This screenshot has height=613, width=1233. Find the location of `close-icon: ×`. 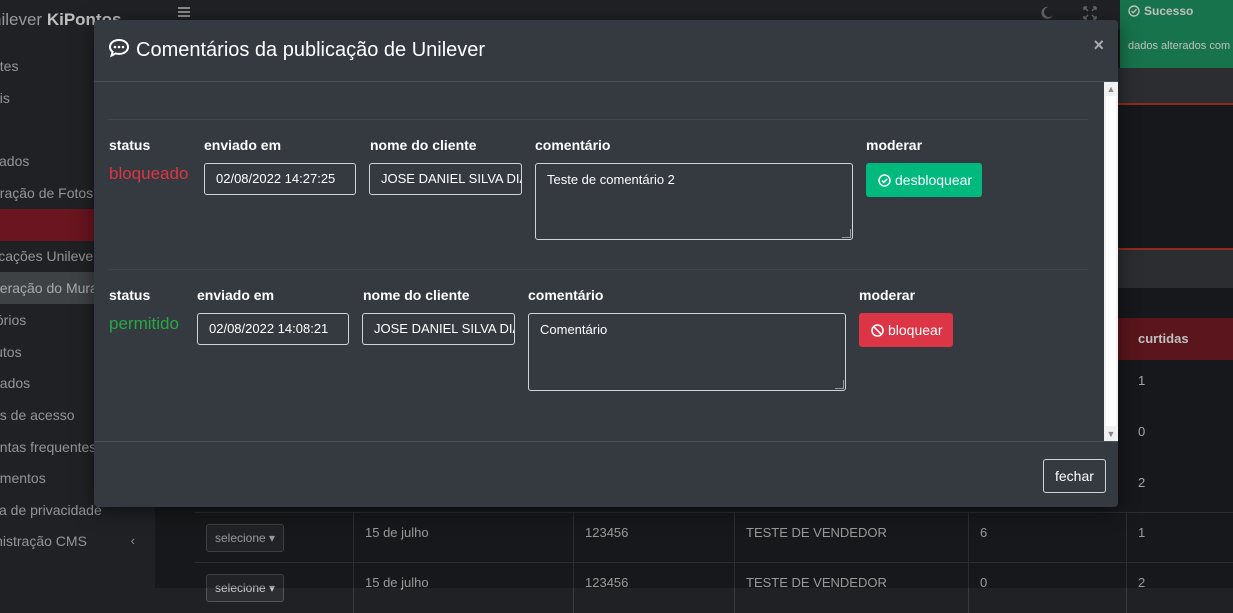

close-icon: × is located at coordinates (1098, 45).